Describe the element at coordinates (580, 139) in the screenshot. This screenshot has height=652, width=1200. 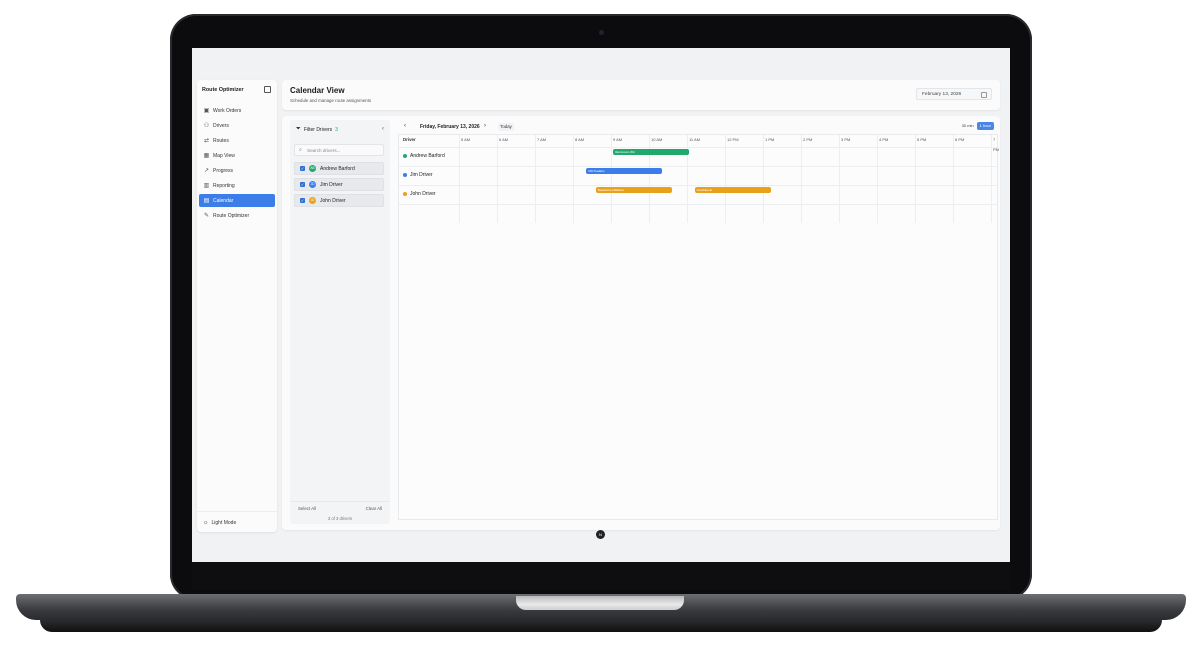
I see `hour-label: 8 AM` at that location.